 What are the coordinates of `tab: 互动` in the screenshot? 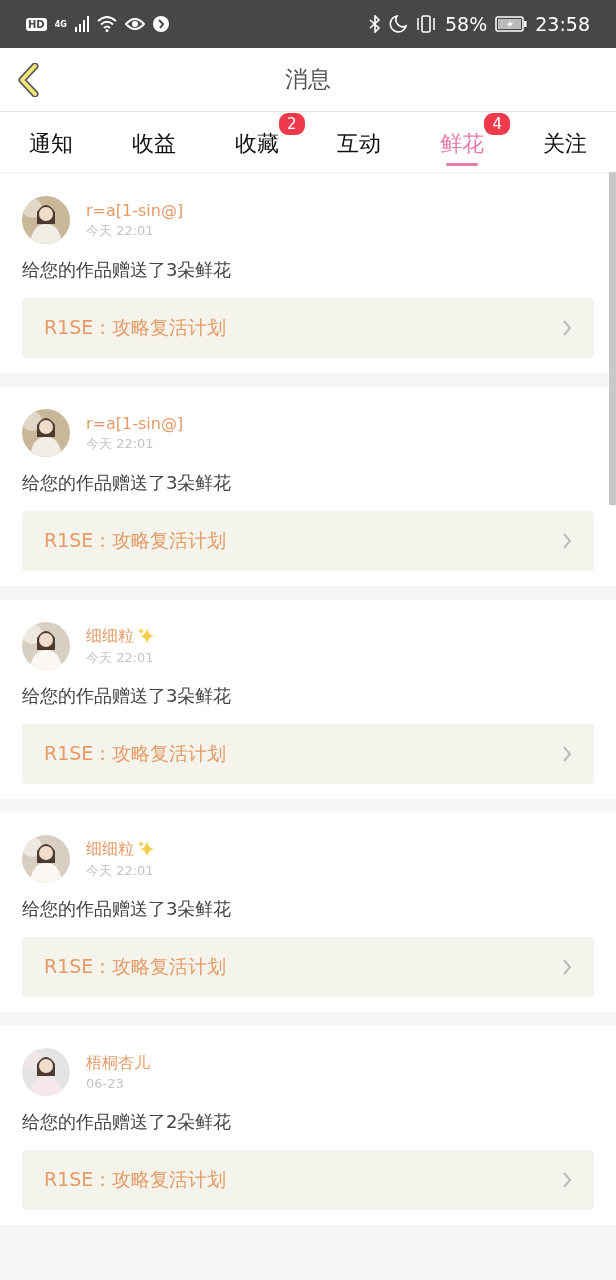 It's located at (359, 142).